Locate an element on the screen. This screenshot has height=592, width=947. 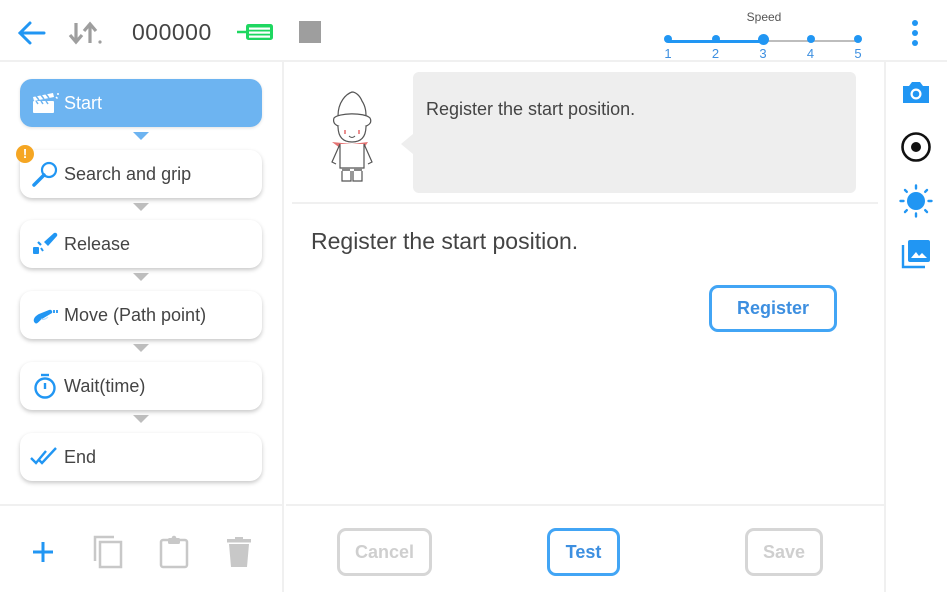
register-button: Register is located at coordinates (773, 308).